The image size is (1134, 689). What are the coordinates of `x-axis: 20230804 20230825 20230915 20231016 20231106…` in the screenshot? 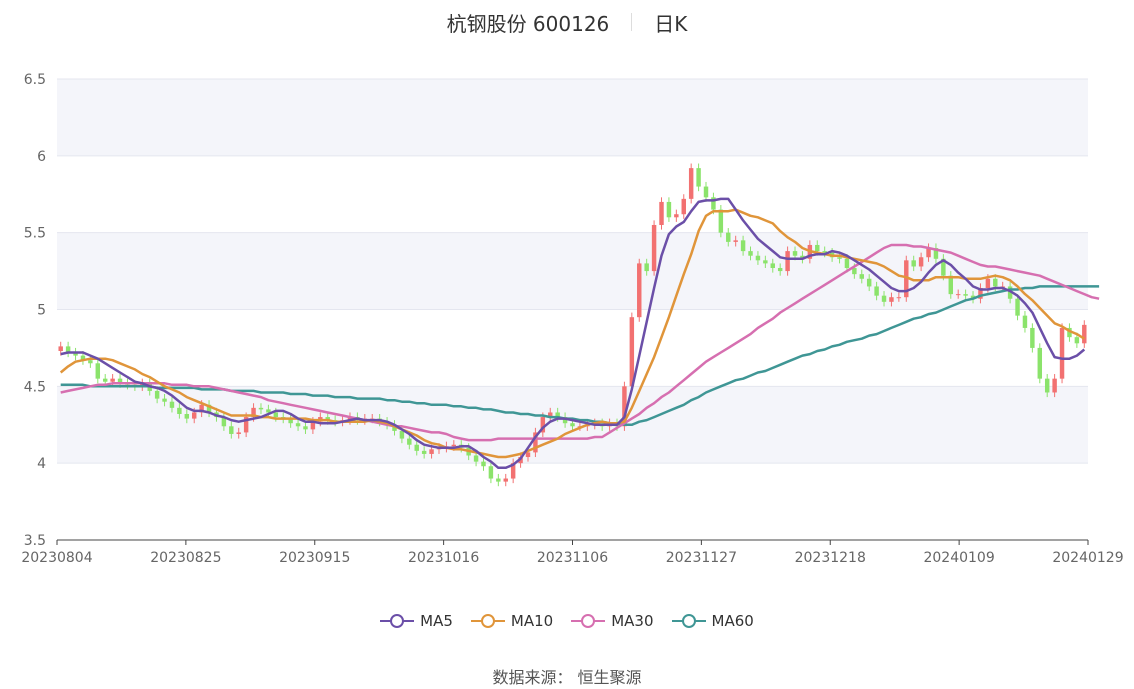 It's located at (572, 552).